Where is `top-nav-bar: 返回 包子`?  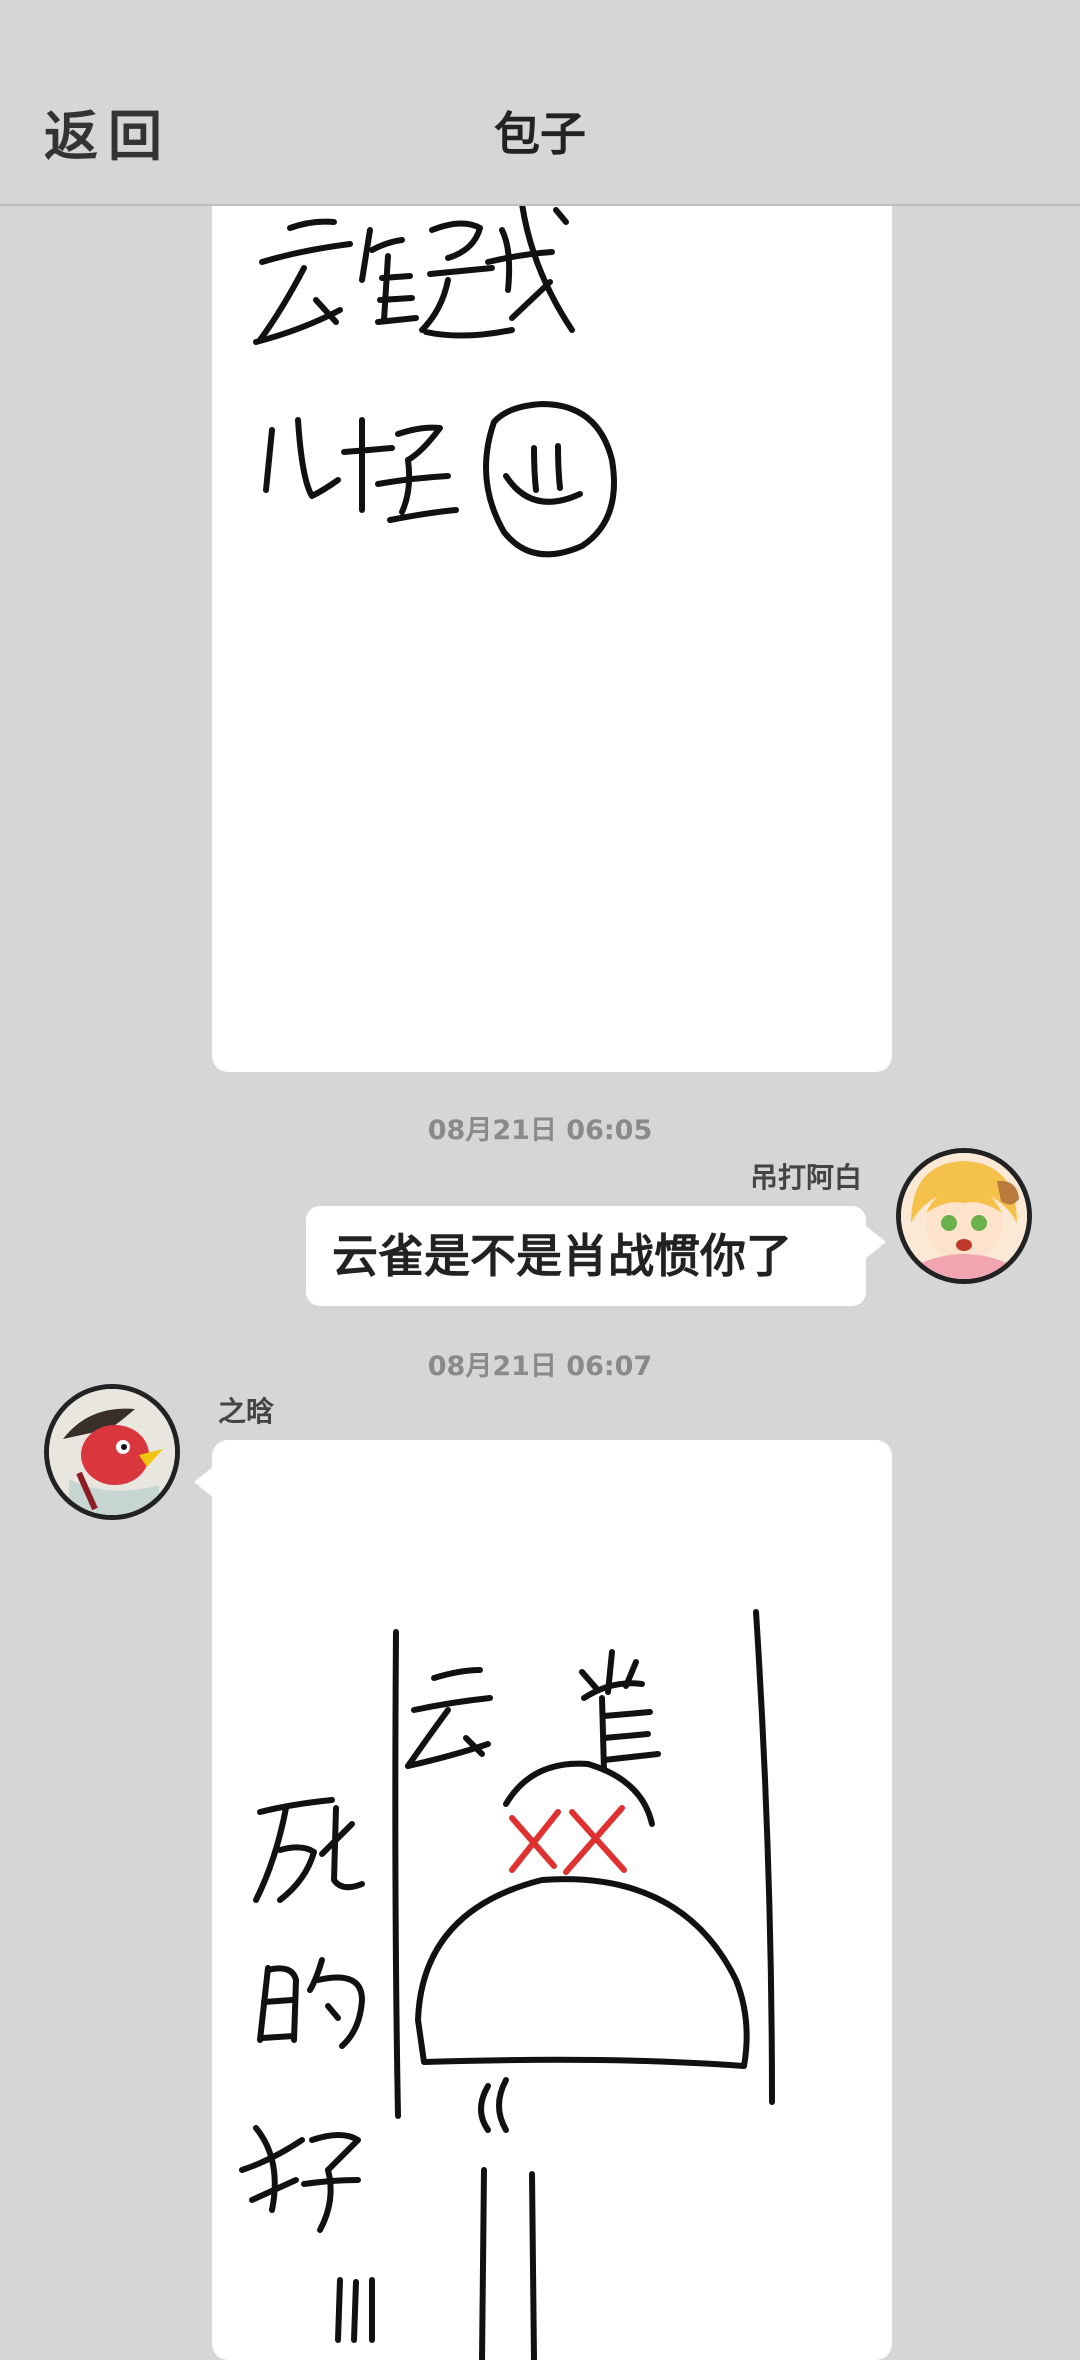 top-nav-bar: 返回 包子 is located at coordinates (540, 103).